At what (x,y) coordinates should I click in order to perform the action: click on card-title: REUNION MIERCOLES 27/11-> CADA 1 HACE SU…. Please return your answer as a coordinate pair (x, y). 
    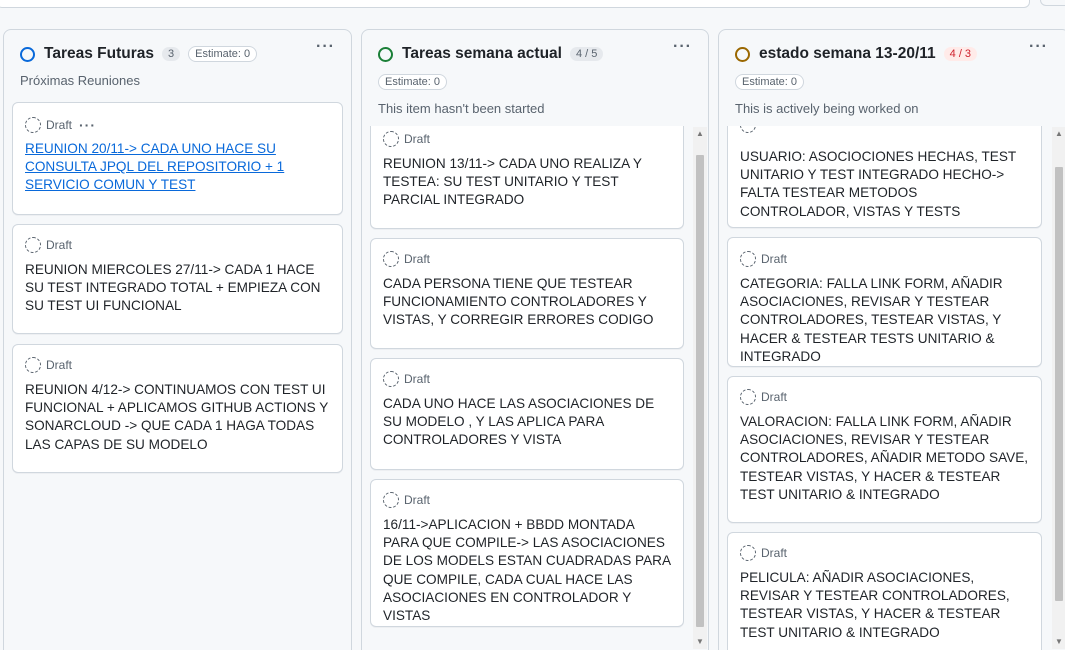
    Looking at the image, I should click on (173, 288).